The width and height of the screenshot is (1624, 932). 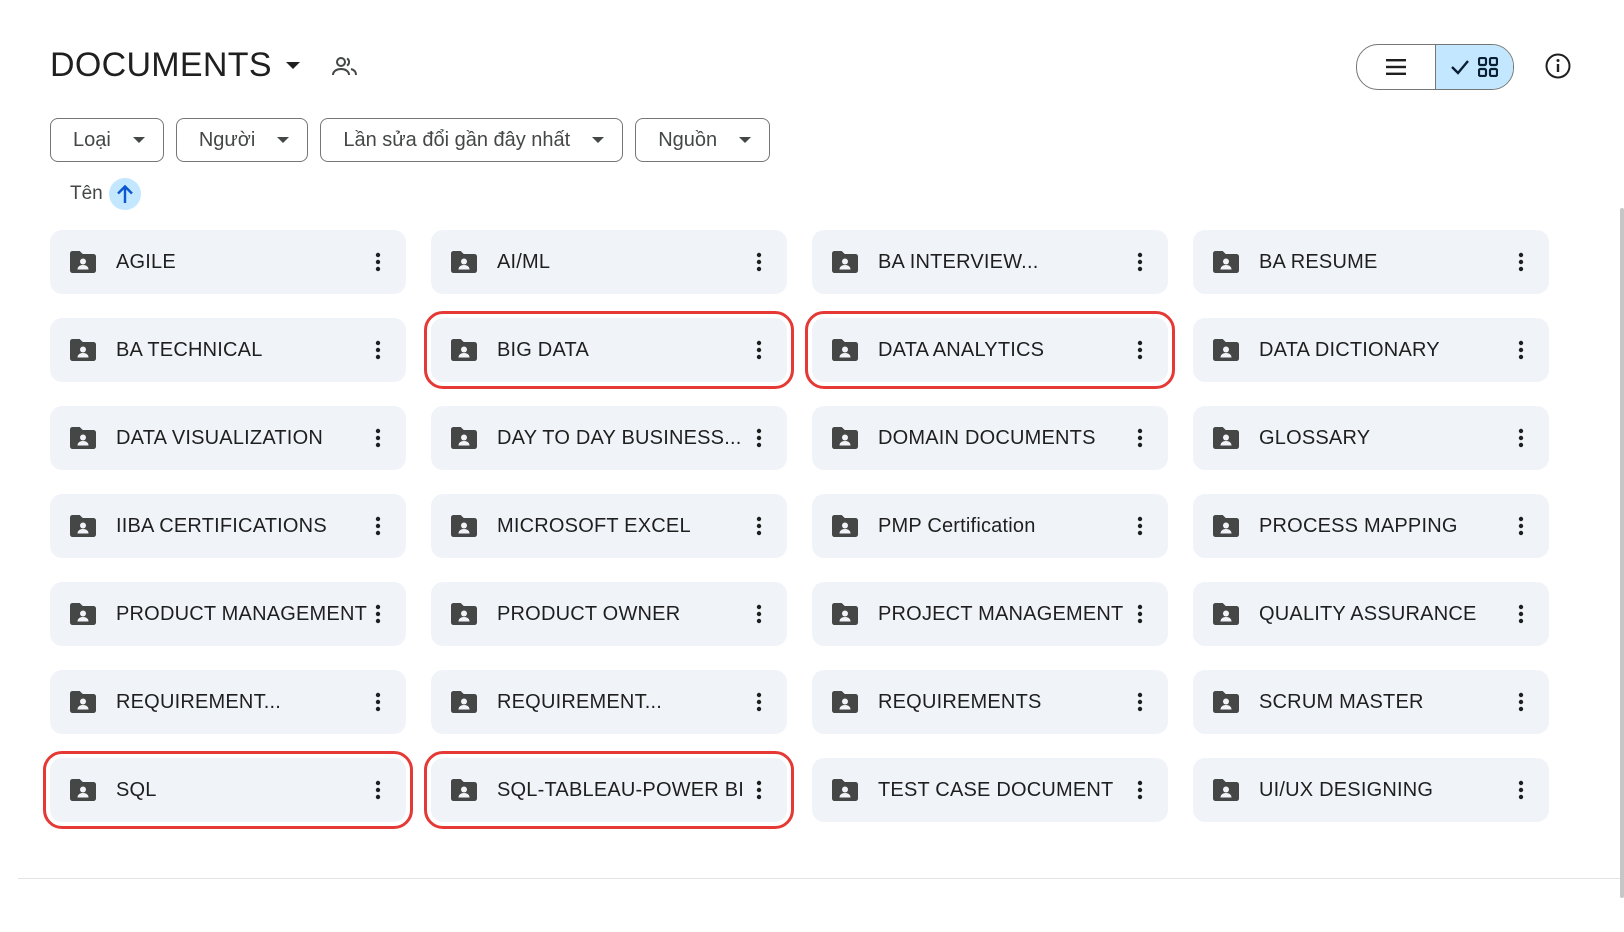 I want to click on folder-name: DATA DICTIONARY, so click(x=1349, y=349).